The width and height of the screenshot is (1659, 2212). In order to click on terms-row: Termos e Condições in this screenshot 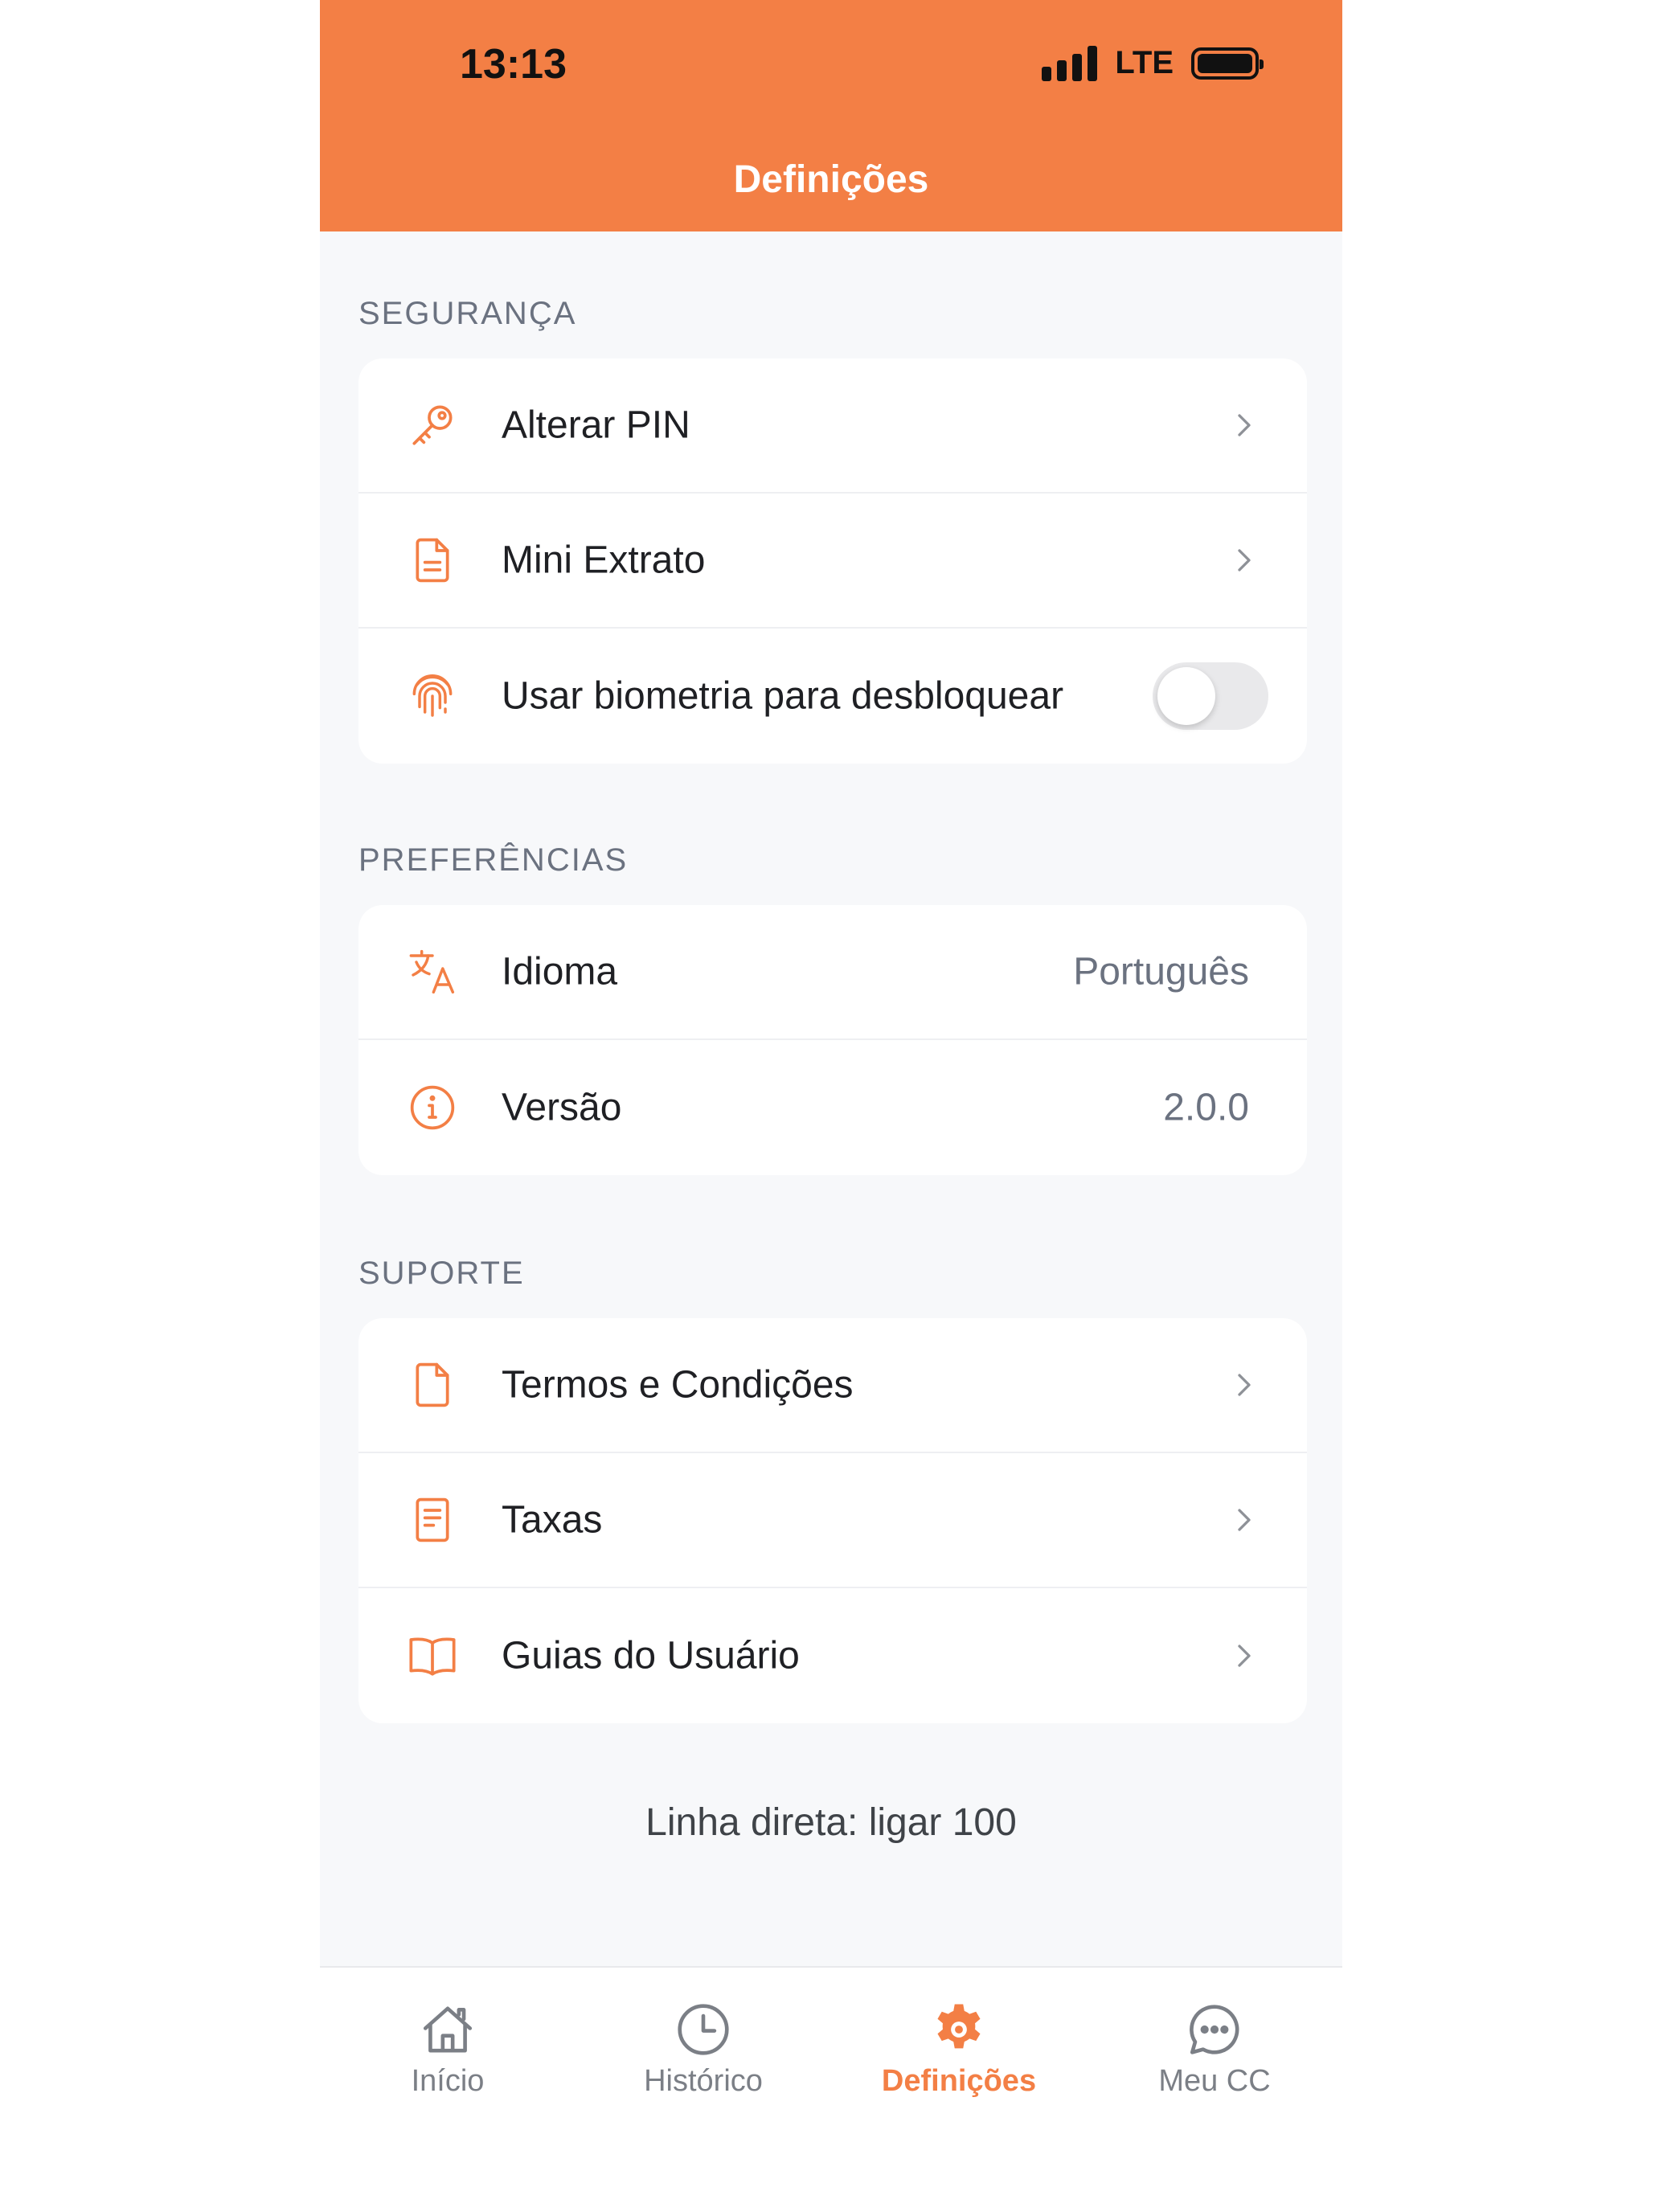, I will do `click(832, 1385)`.